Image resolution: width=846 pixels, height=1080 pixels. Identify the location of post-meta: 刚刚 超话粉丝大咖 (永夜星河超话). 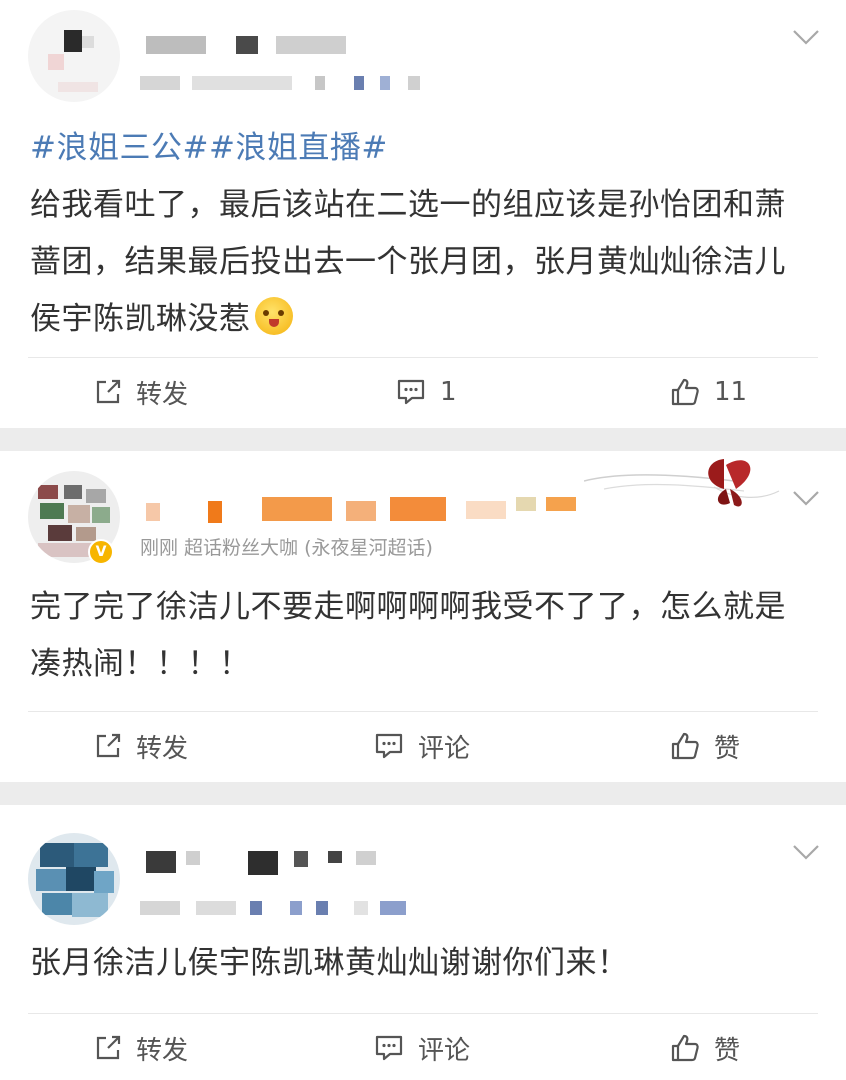
(286, 548).